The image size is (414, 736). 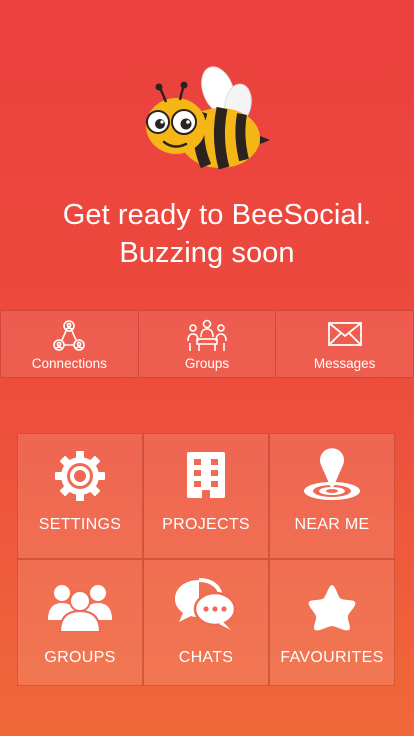 I want to click on groups-button: Groups, so click(x=207, y=344).